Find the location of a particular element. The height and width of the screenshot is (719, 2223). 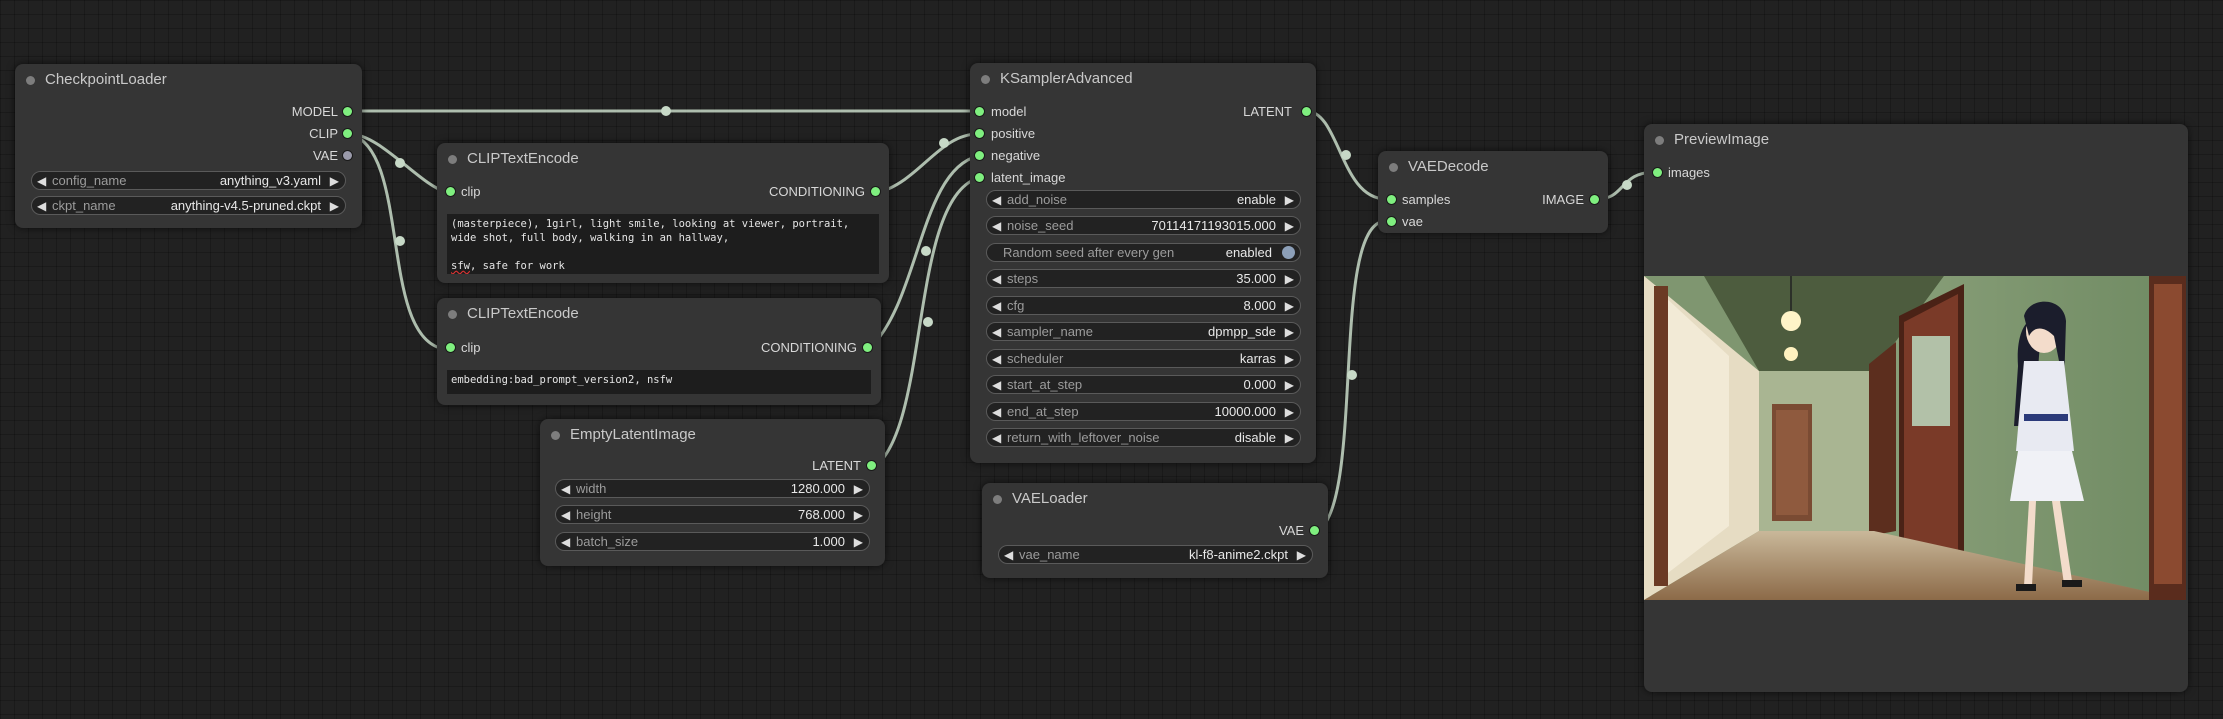

node-title: VAEDecode is located at coordinates (1493, 167).